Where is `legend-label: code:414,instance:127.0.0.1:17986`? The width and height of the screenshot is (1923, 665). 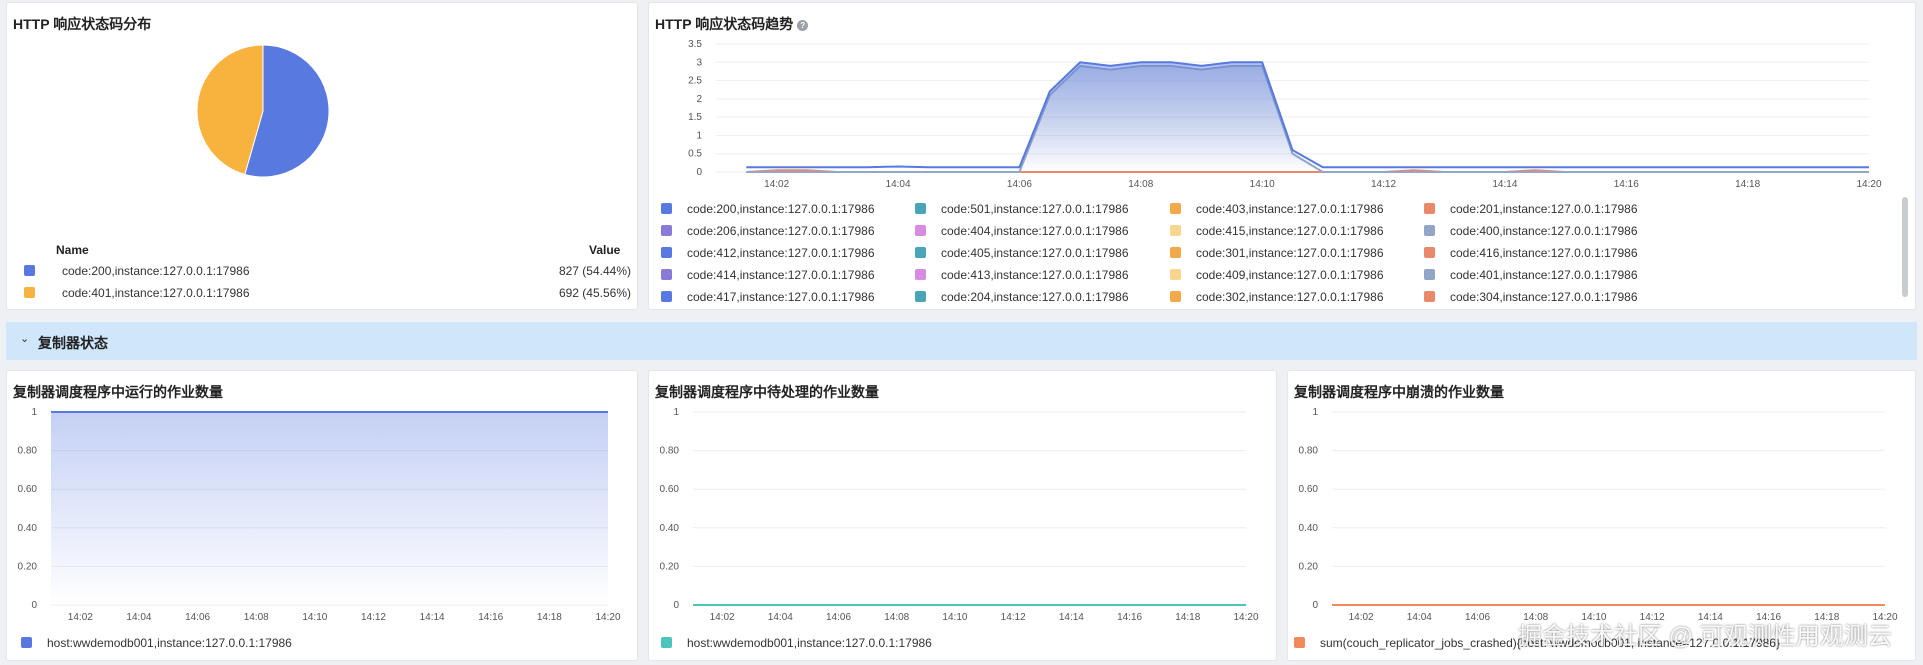
legend-label: code:414,instance:127.0.0.1:17986 is located at coordinates (781, 275).